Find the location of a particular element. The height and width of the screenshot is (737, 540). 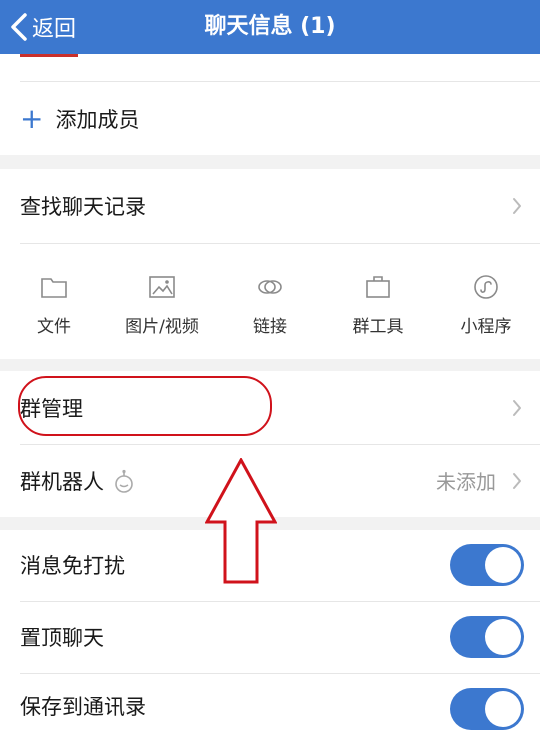

tool-files-label: 文件 is located at coordinates (54, 327).